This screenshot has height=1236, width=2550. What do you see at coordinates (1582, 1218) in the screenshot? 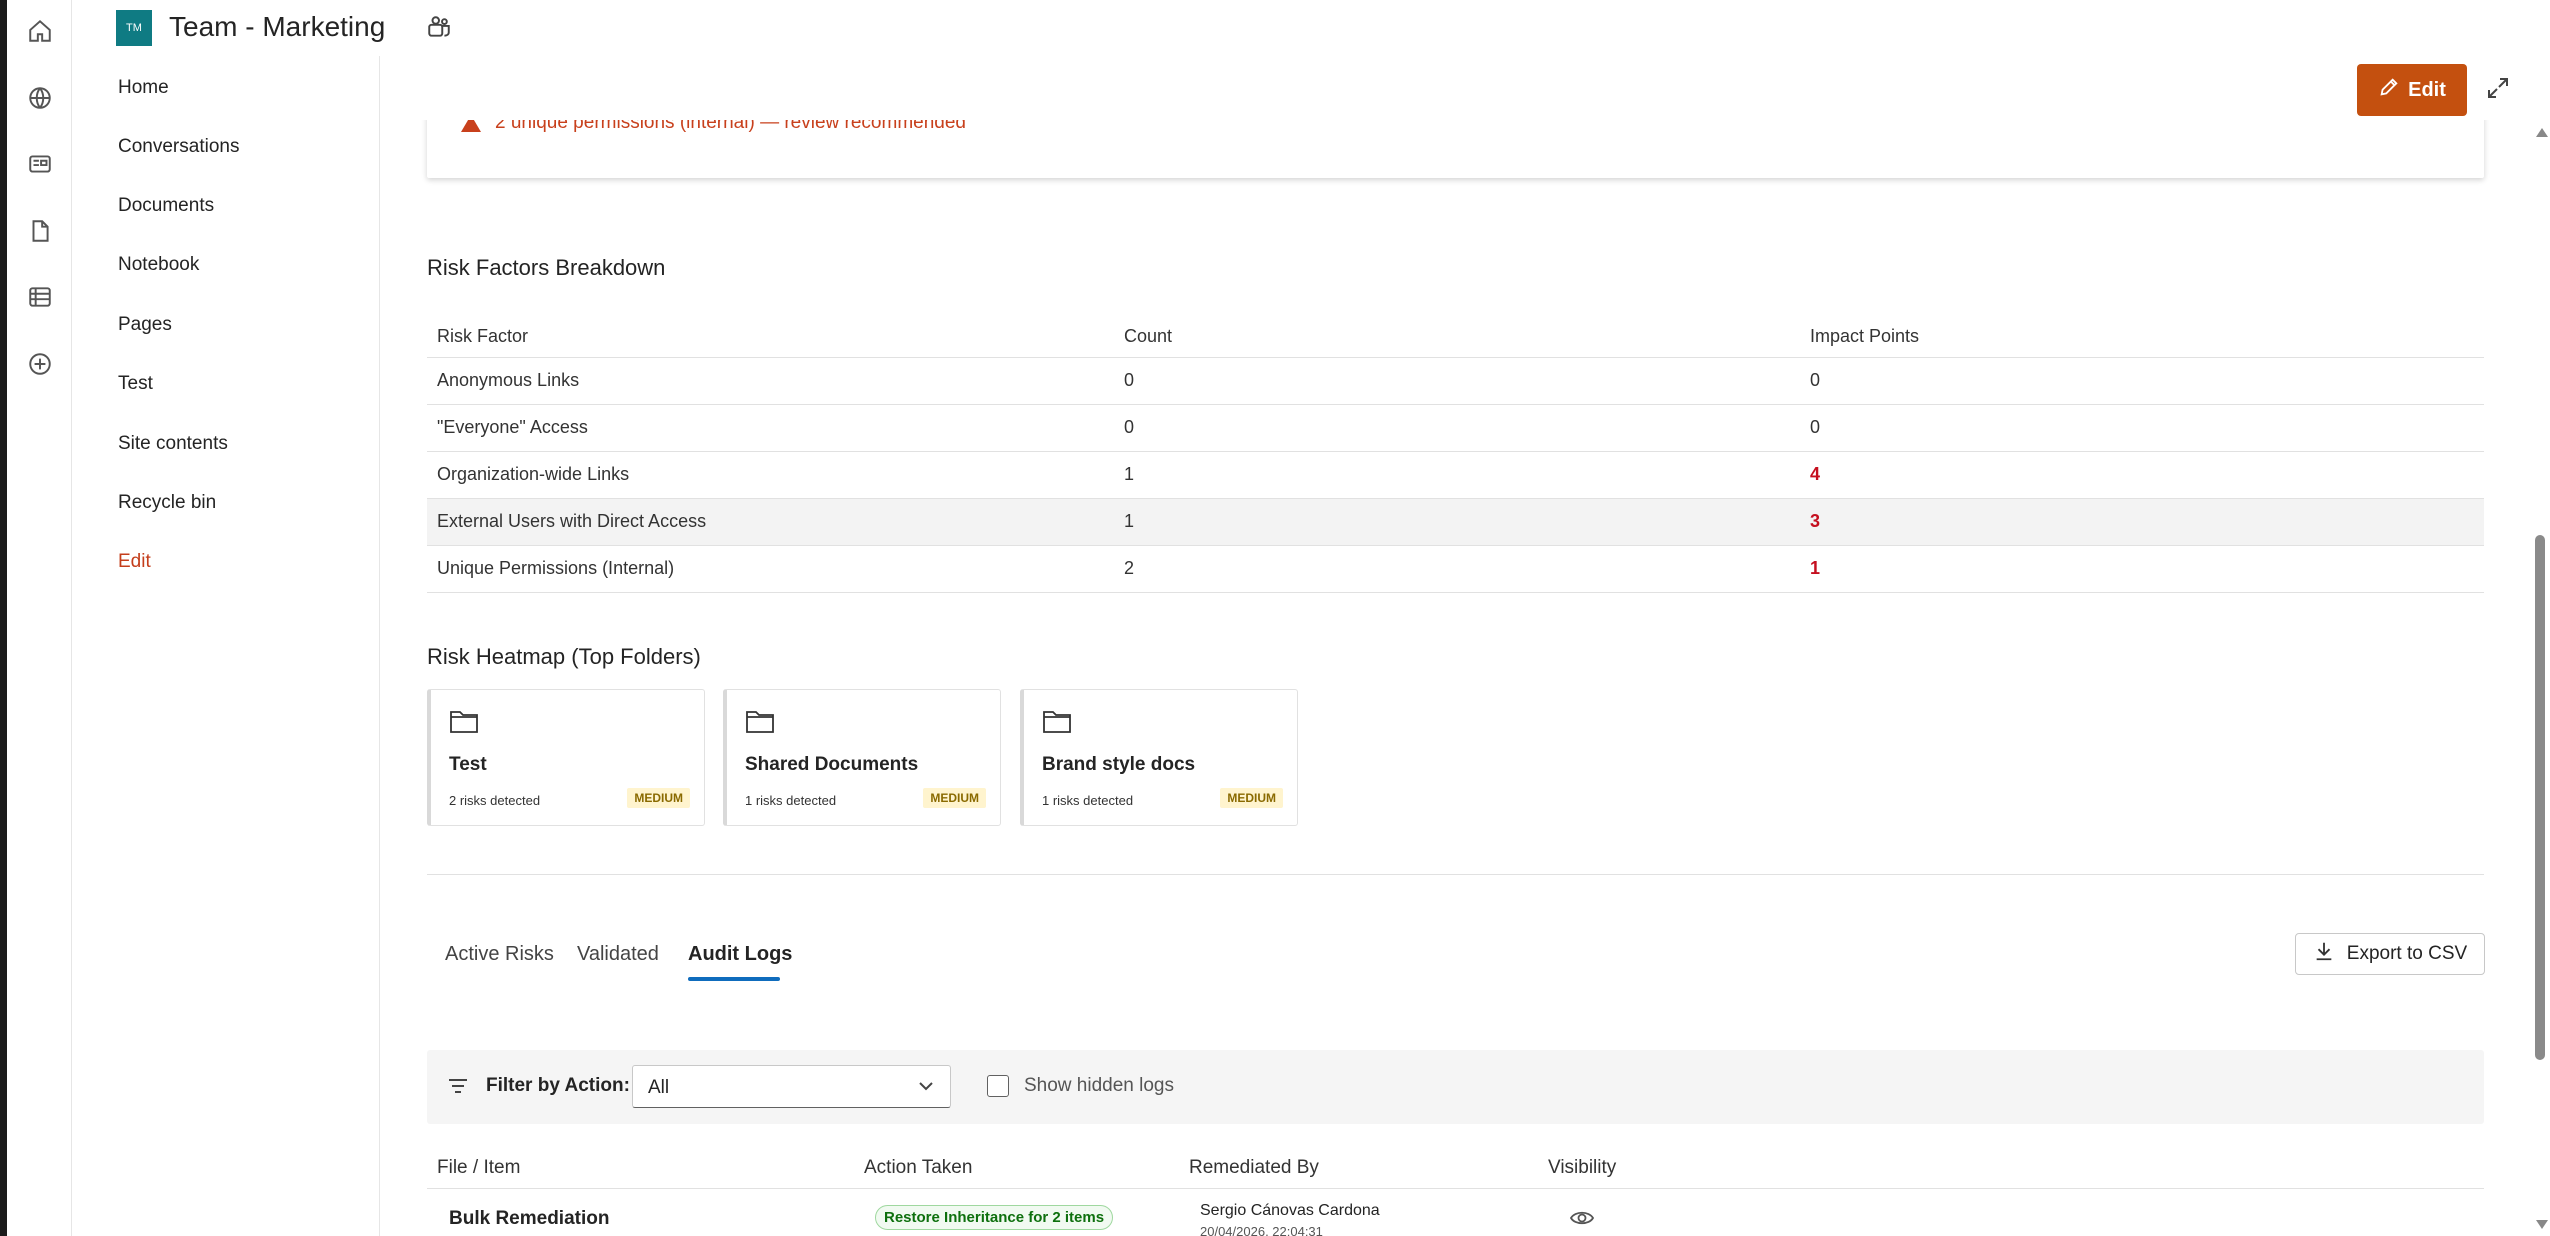
I see `eye-icon` at bounding box center [1582, 1218].